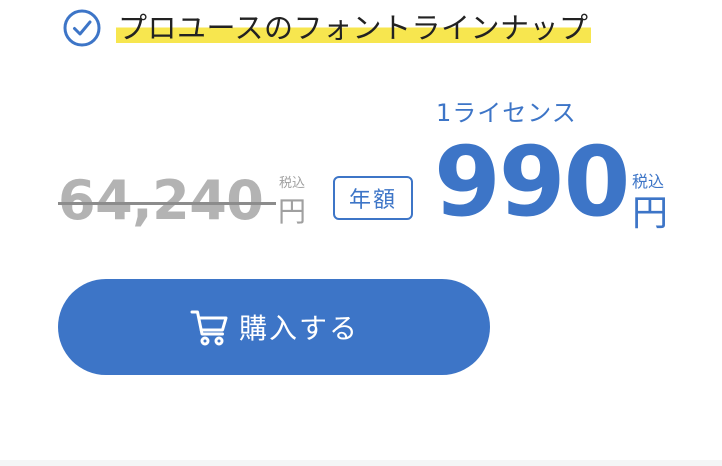 The width and height of the screenshot is (722, 466). What do you see at coordinates (167, 203) in the screenshot?
I see `strikethrough-line` at bounding box center [167, 203].